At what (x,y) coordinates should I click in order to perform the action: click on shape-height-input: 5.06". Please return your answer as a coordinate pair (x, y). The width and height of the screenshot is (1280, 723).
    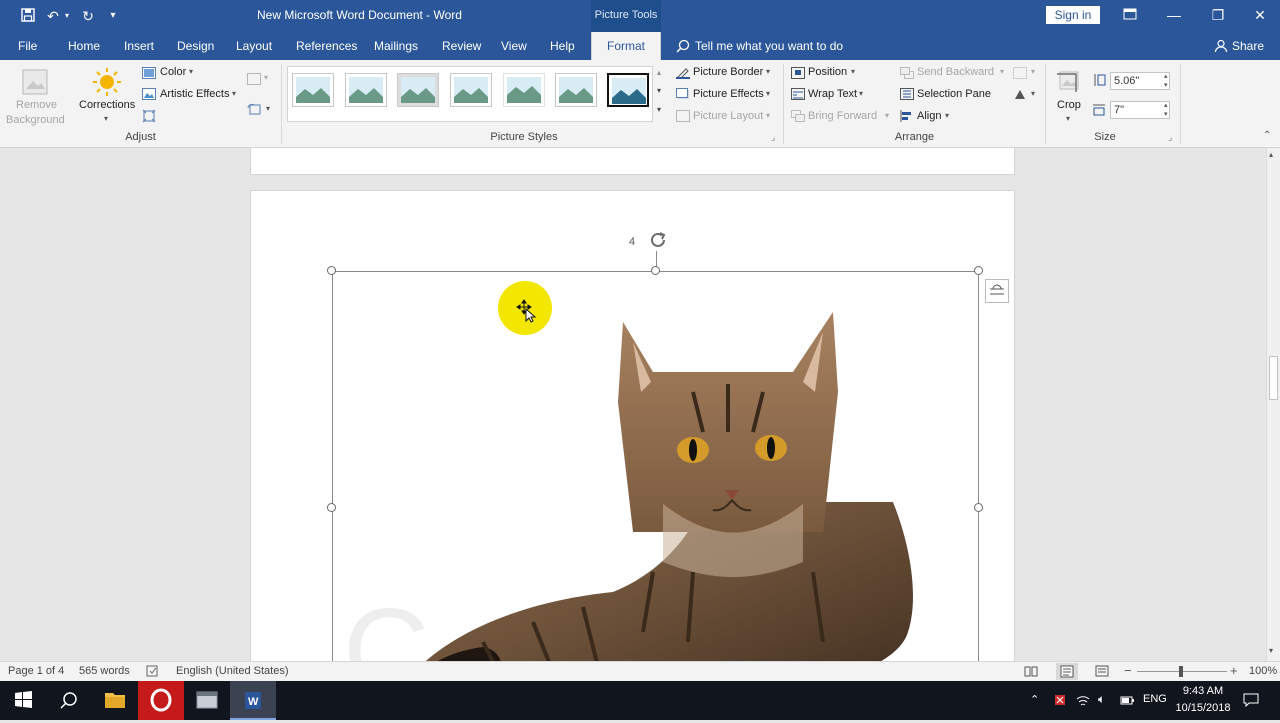
    Looking at the image, I should click on (1140, 81).